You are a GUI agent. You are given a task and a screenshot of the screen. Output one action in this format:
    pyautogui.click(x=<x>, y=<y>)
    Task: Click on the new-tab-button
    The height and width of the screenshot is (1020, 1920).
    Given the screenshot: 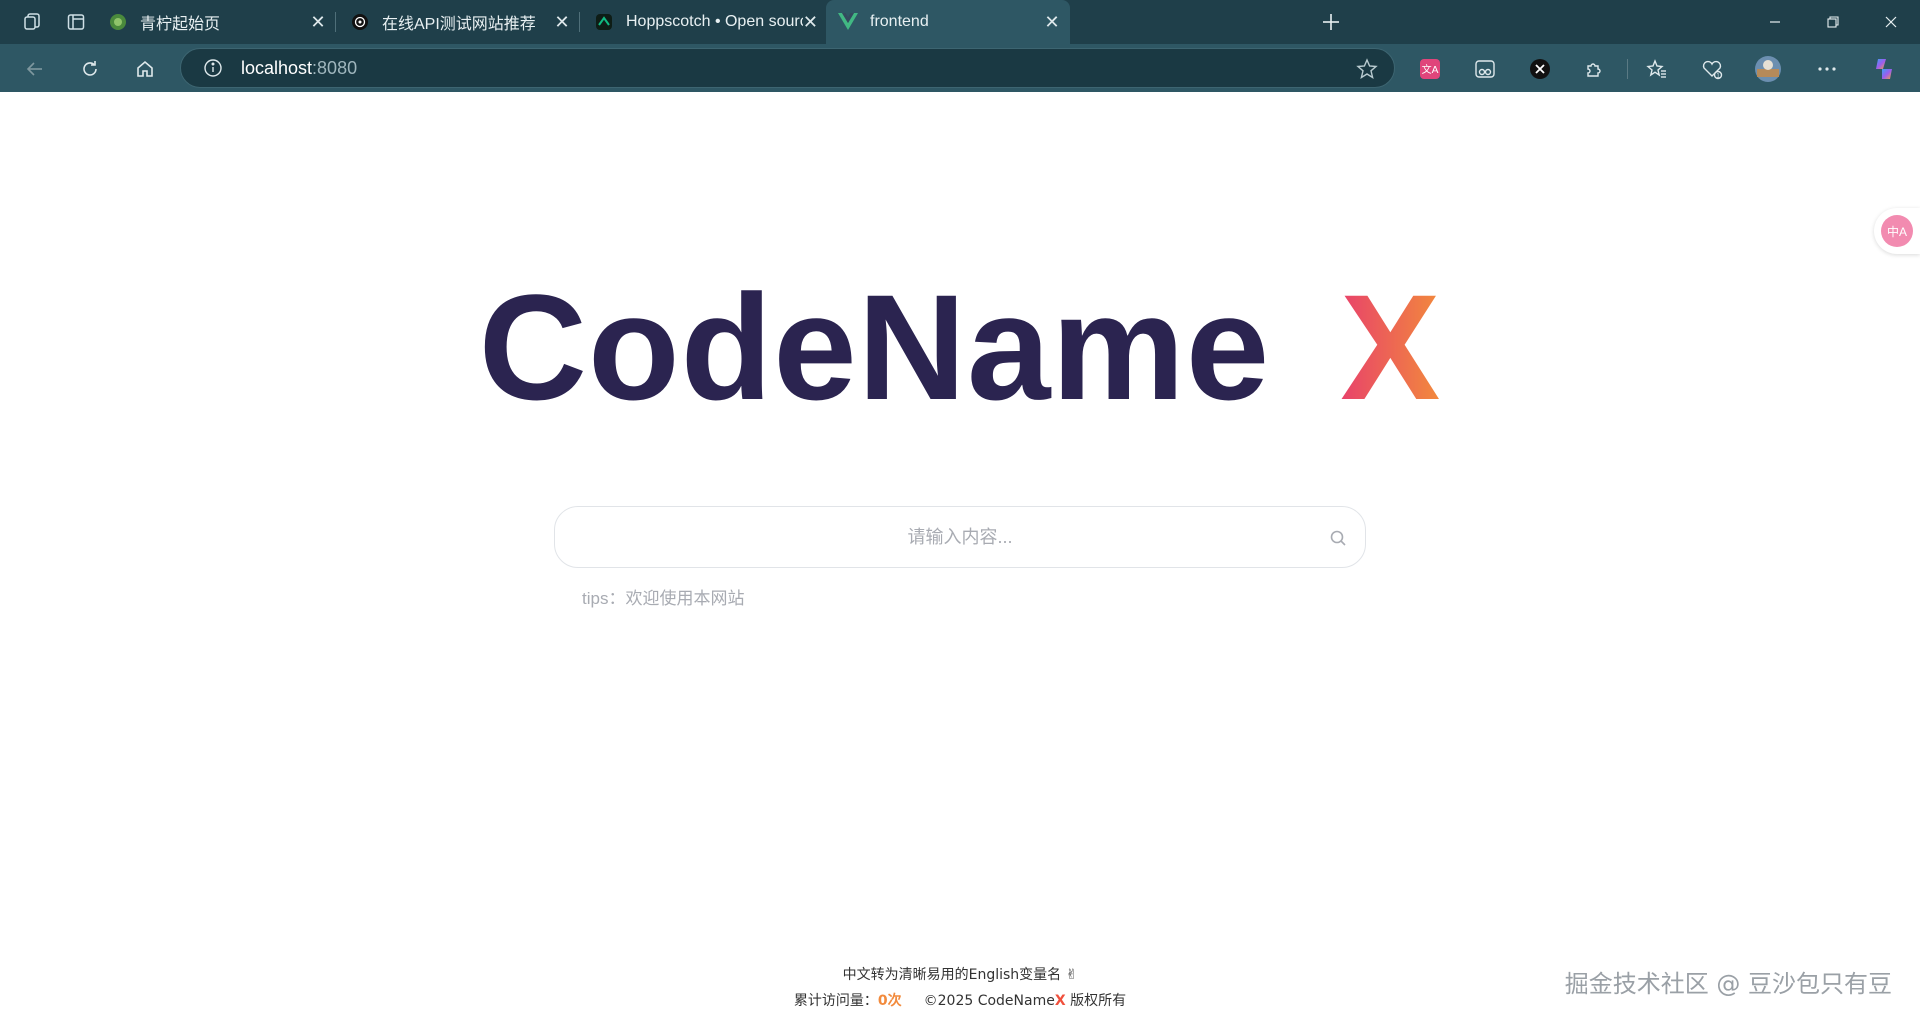 What is the action you would take?
    pyautogui.click(x=1331, y=22)
    